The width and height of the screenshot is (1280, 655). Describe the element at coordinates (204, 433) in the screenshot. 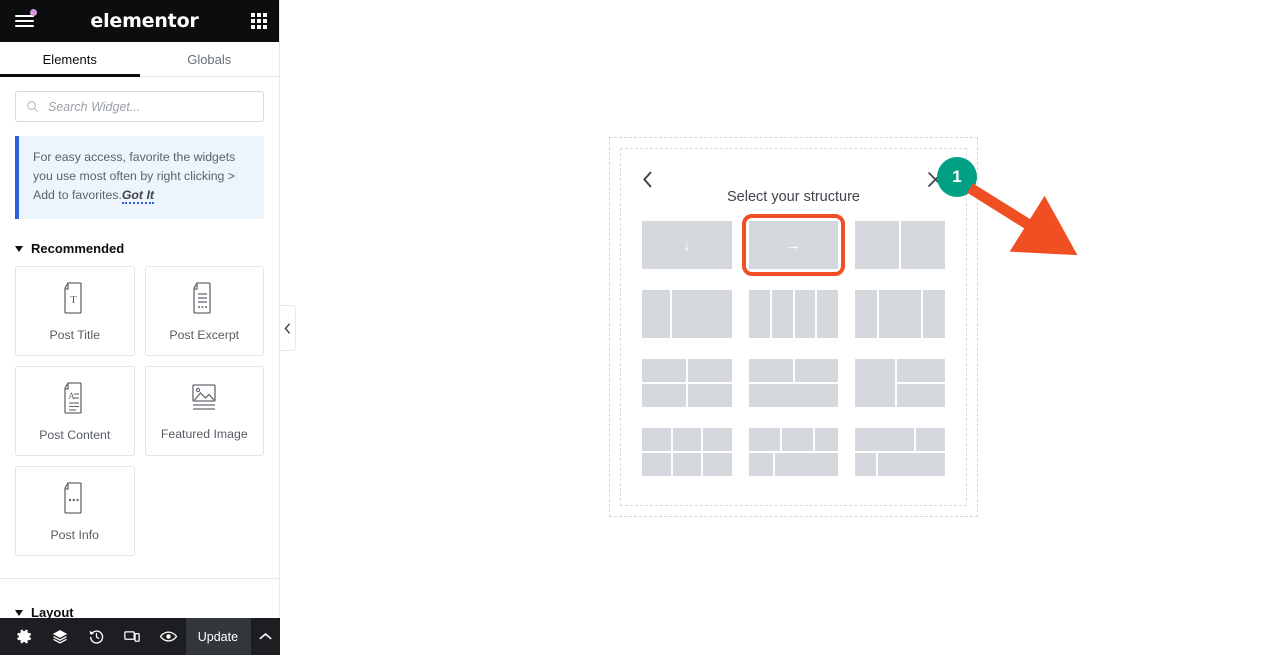

I see `widget-label: Featured Image` at that location.